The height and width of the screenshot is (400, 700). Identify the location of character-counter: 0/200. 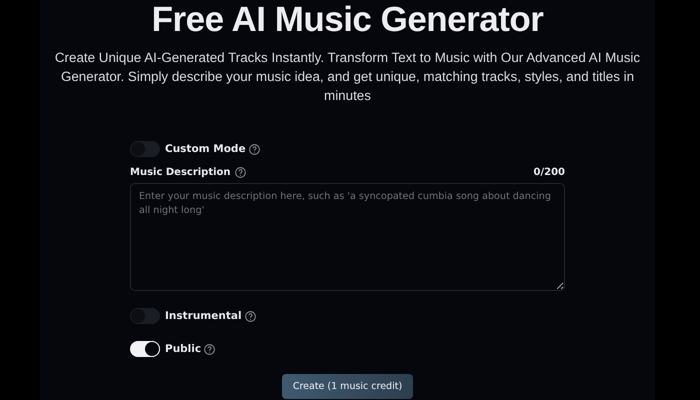
(549, 172).